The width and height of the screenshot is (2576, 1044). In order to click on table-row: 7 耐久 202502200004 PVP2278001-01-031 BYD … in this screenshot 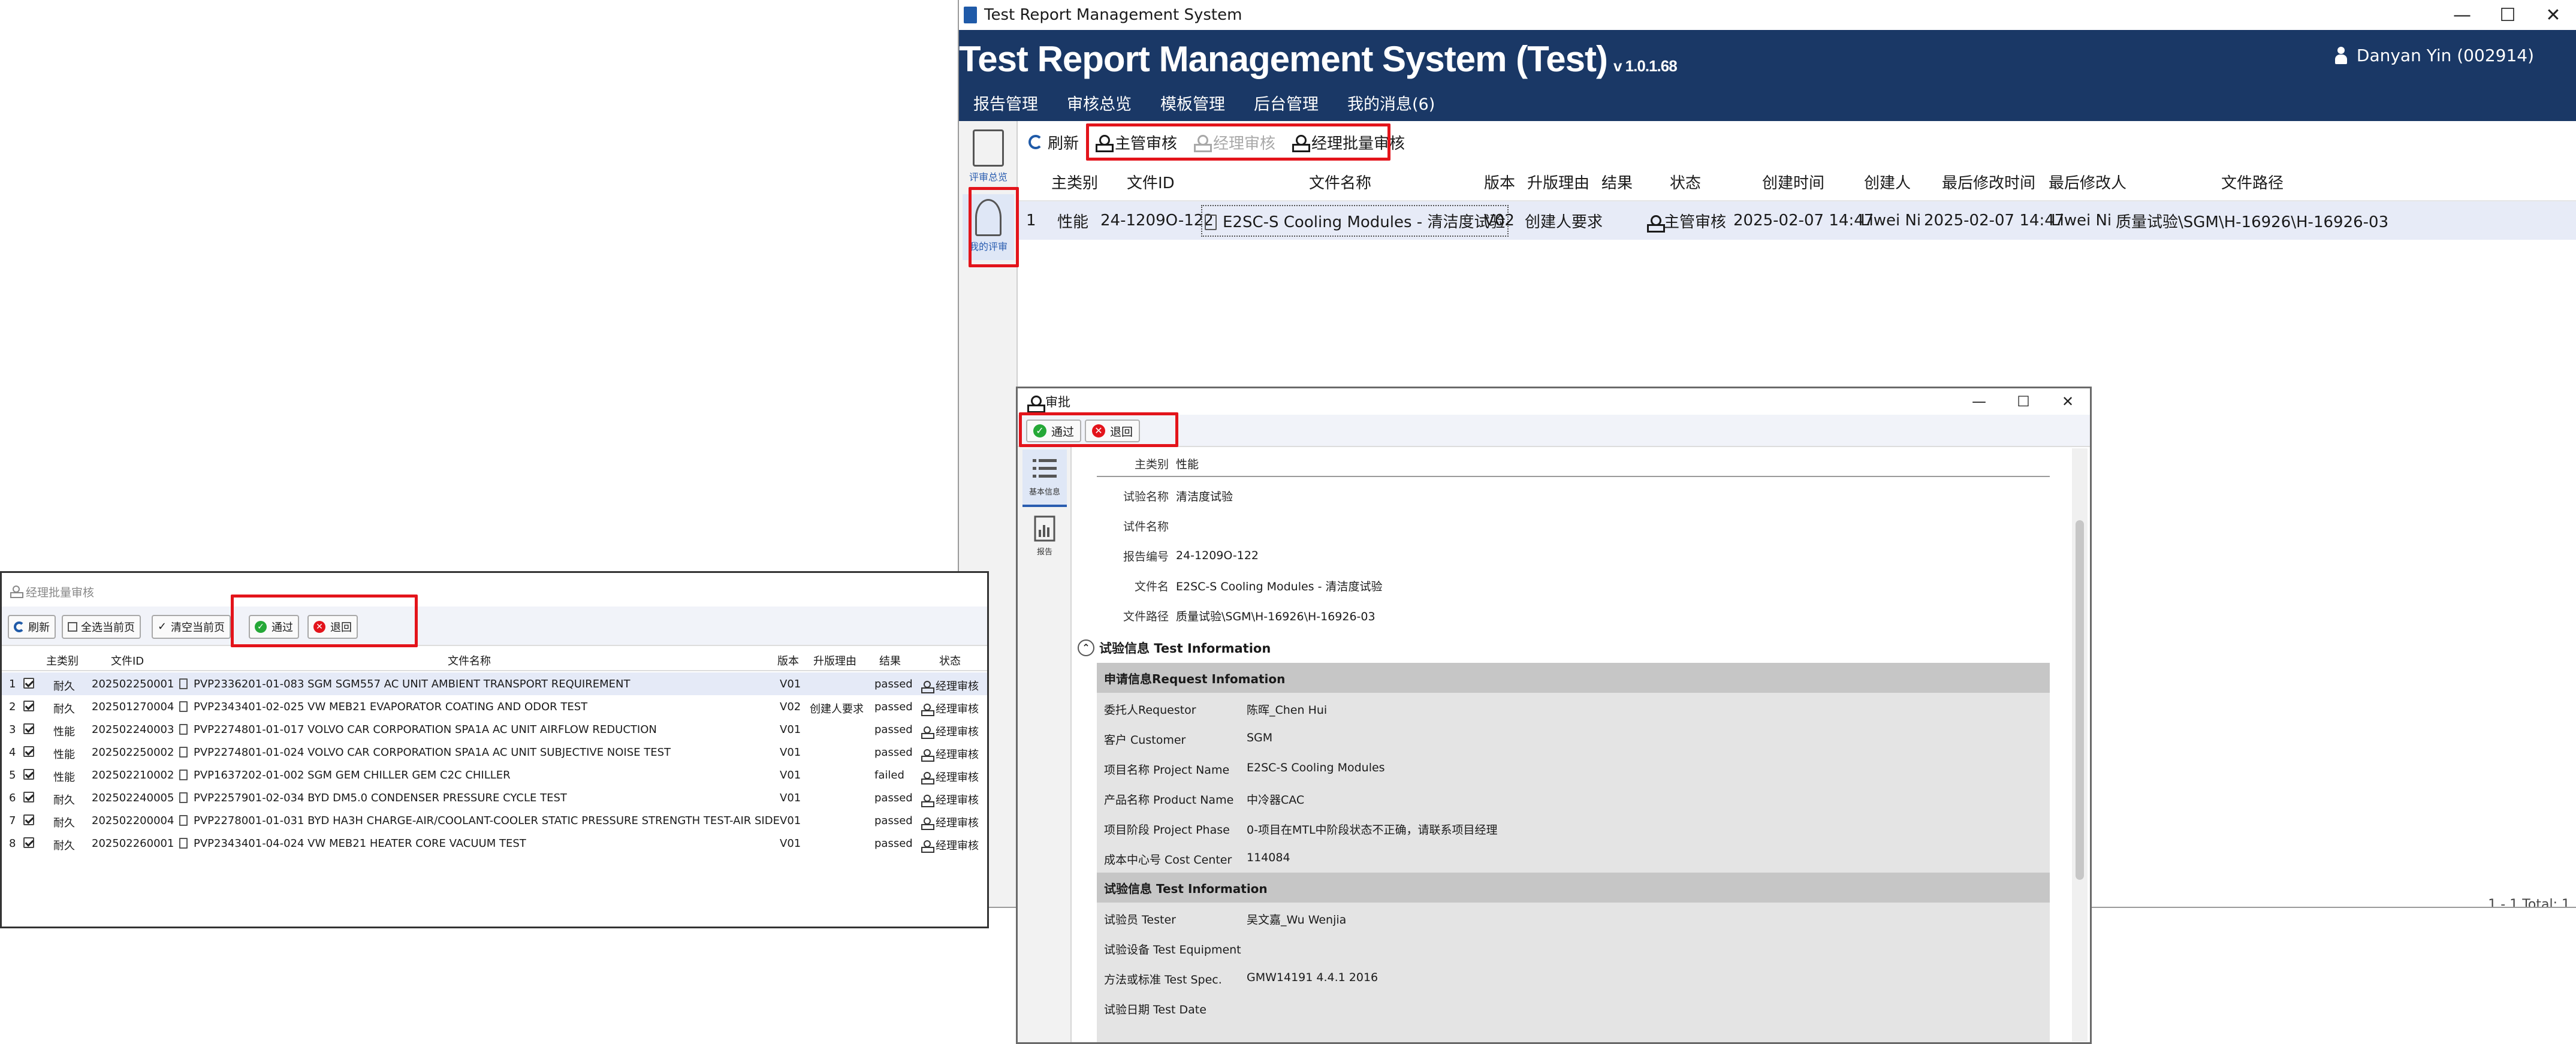, I will do `click(495, 820)`.